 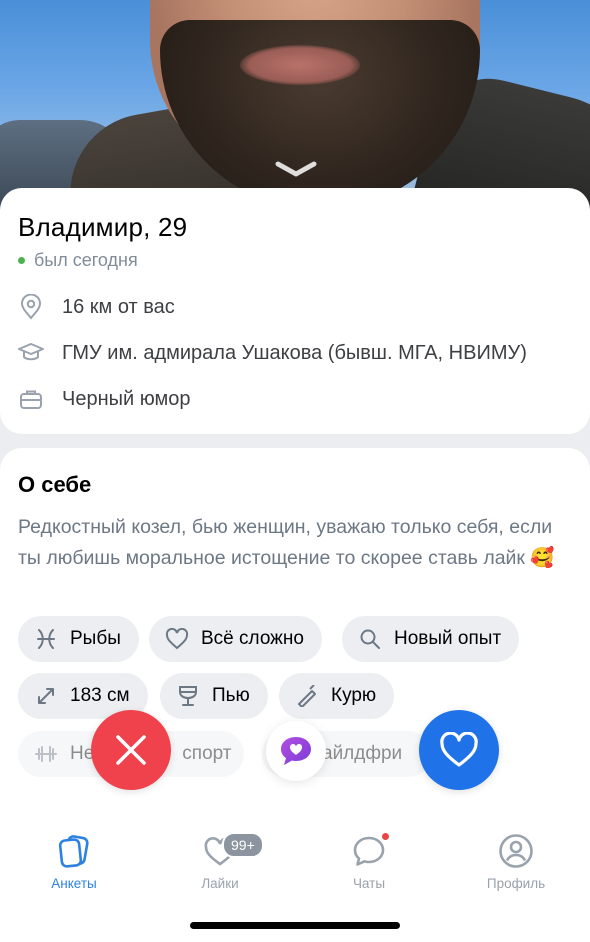 I want to click on heart-outline-icon, so click(x=177, y=639).